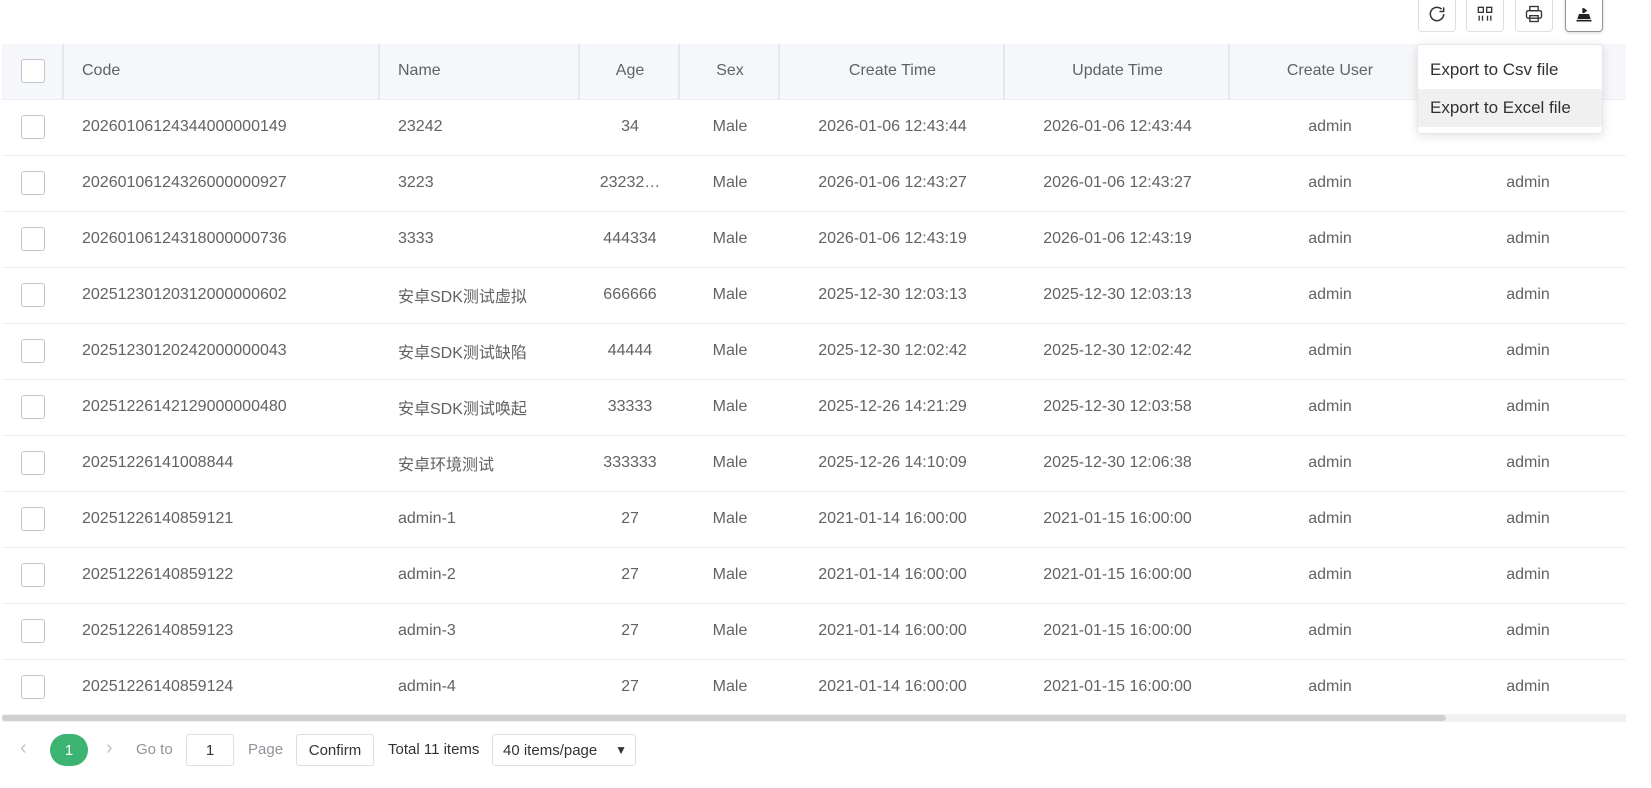 The image size is (1651, 788). I want to click on header-age-label: Age, so click(630, 71).